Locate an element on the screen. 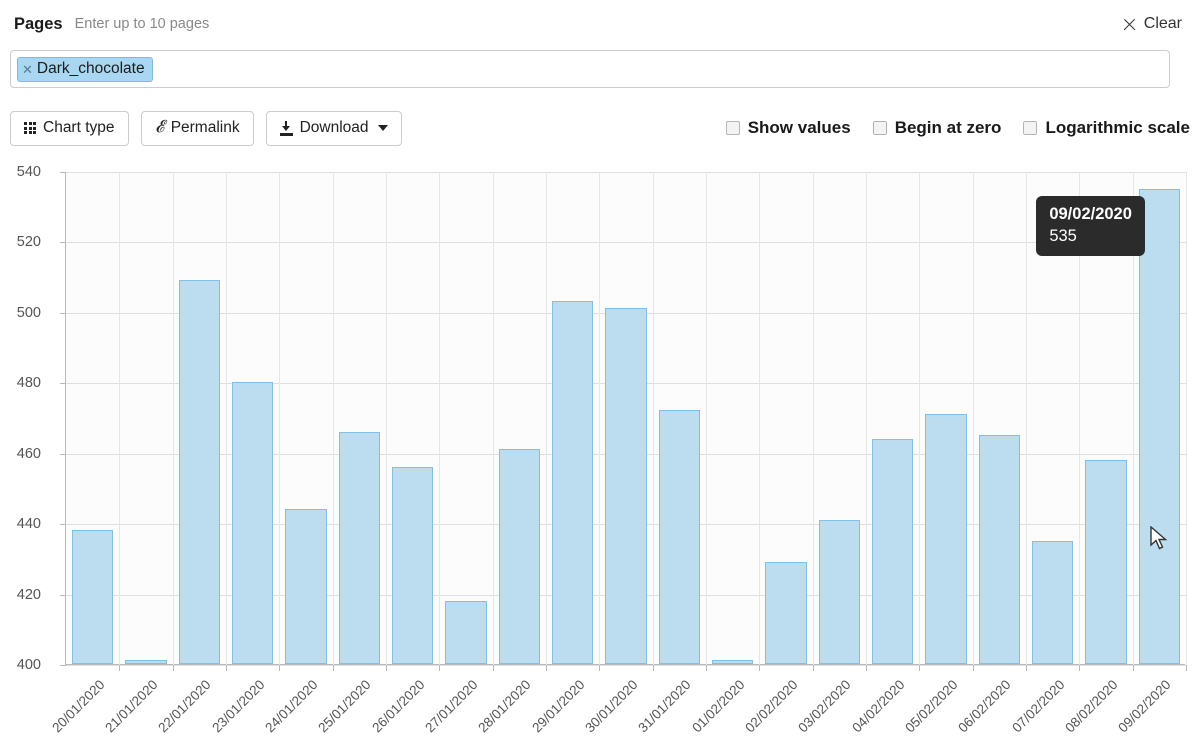  close-x-icon is located at coordinates (1129, 24).